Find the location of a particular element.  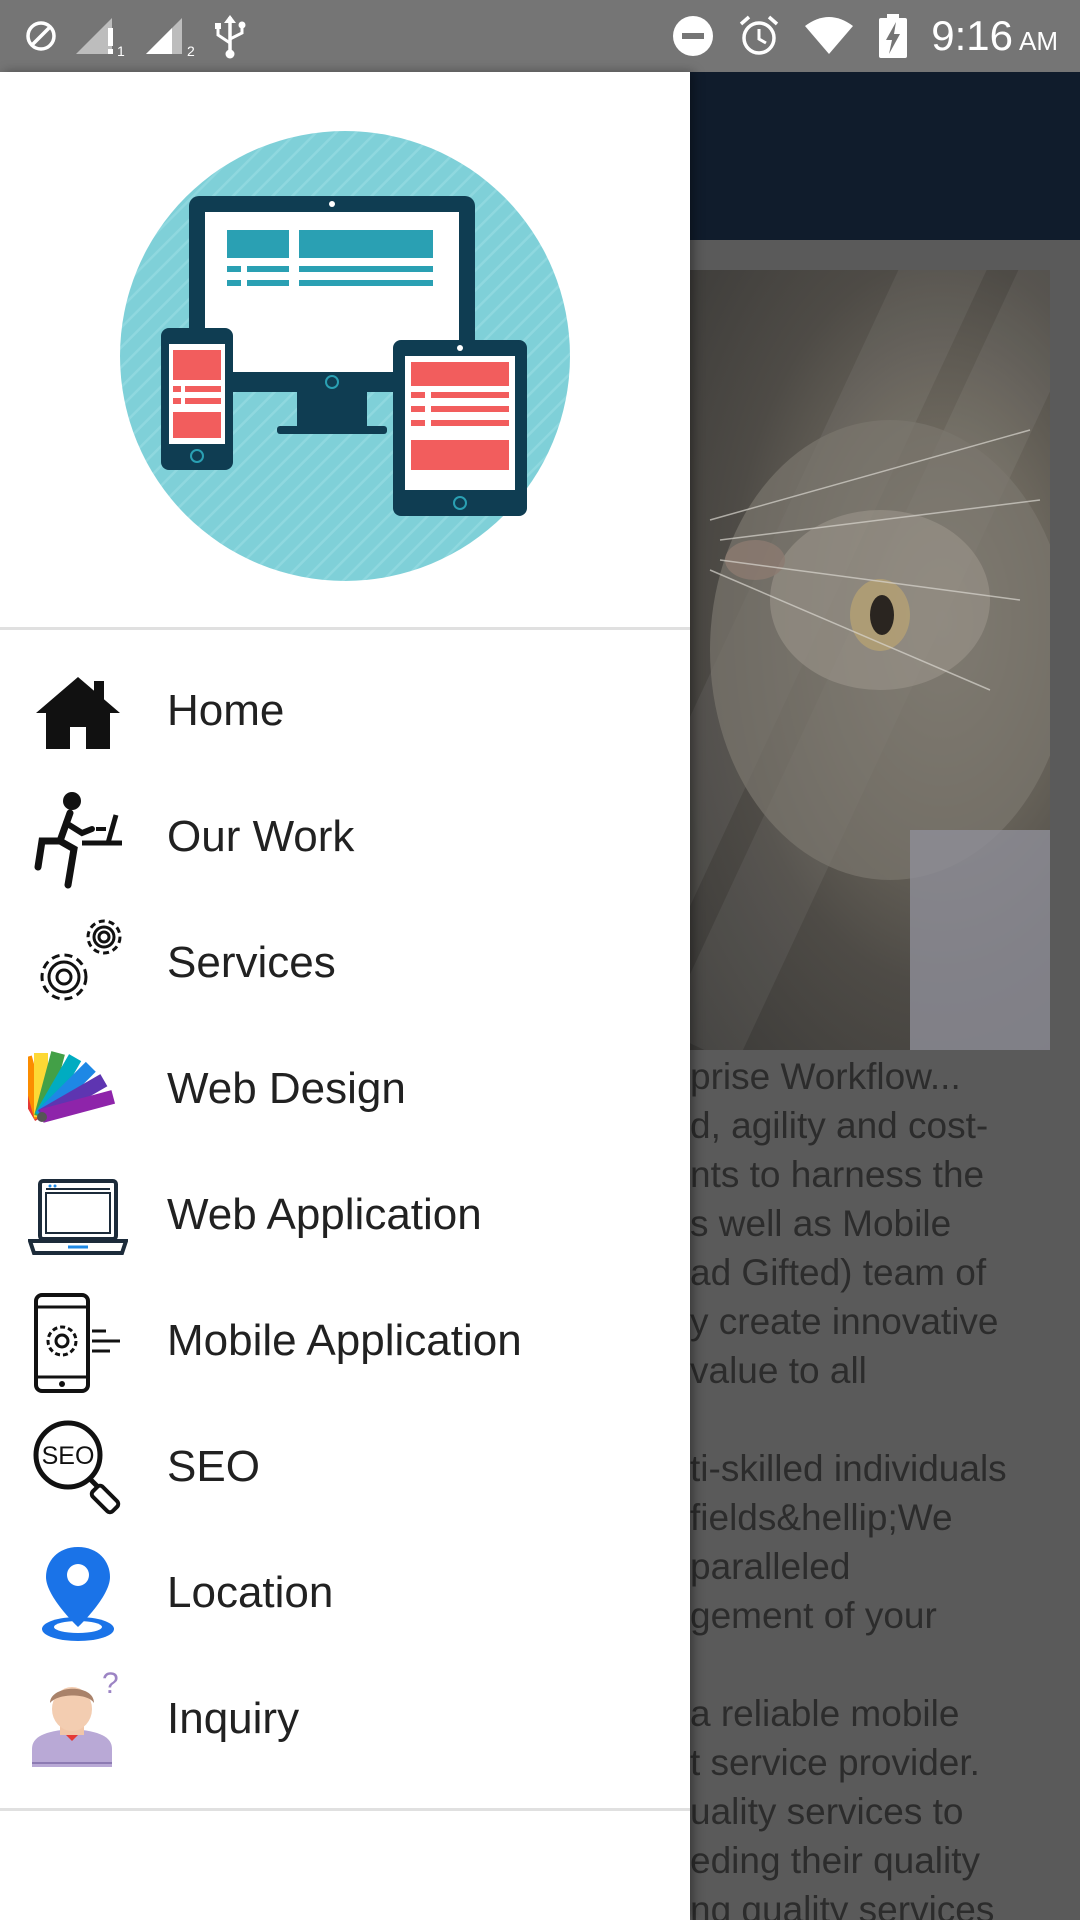

do-not-disturb-icon is located at coordinates (41, 36).